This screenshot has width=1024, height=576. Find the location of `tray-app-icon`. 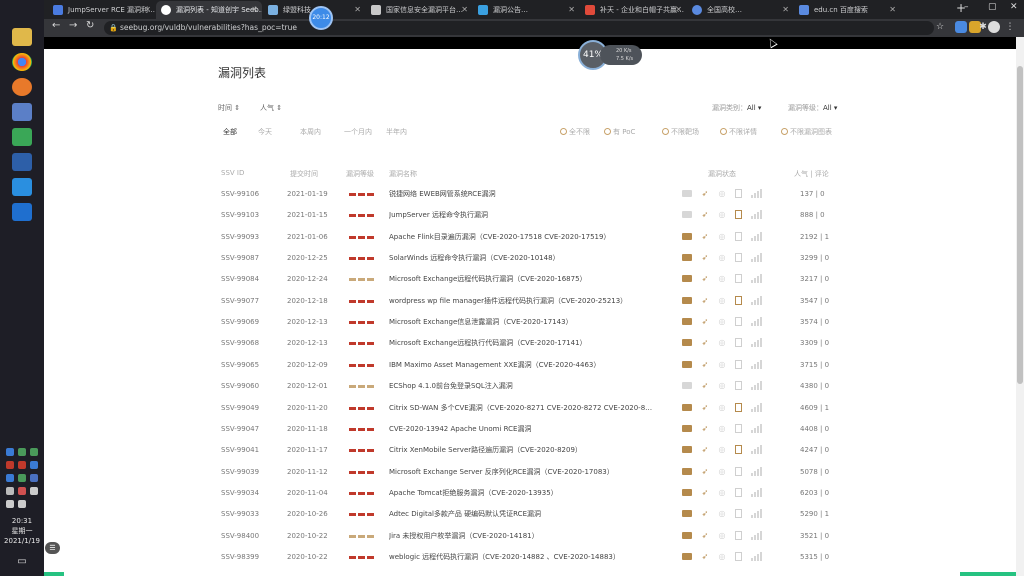

tray-app-icon is located at coordinates (34, 452).